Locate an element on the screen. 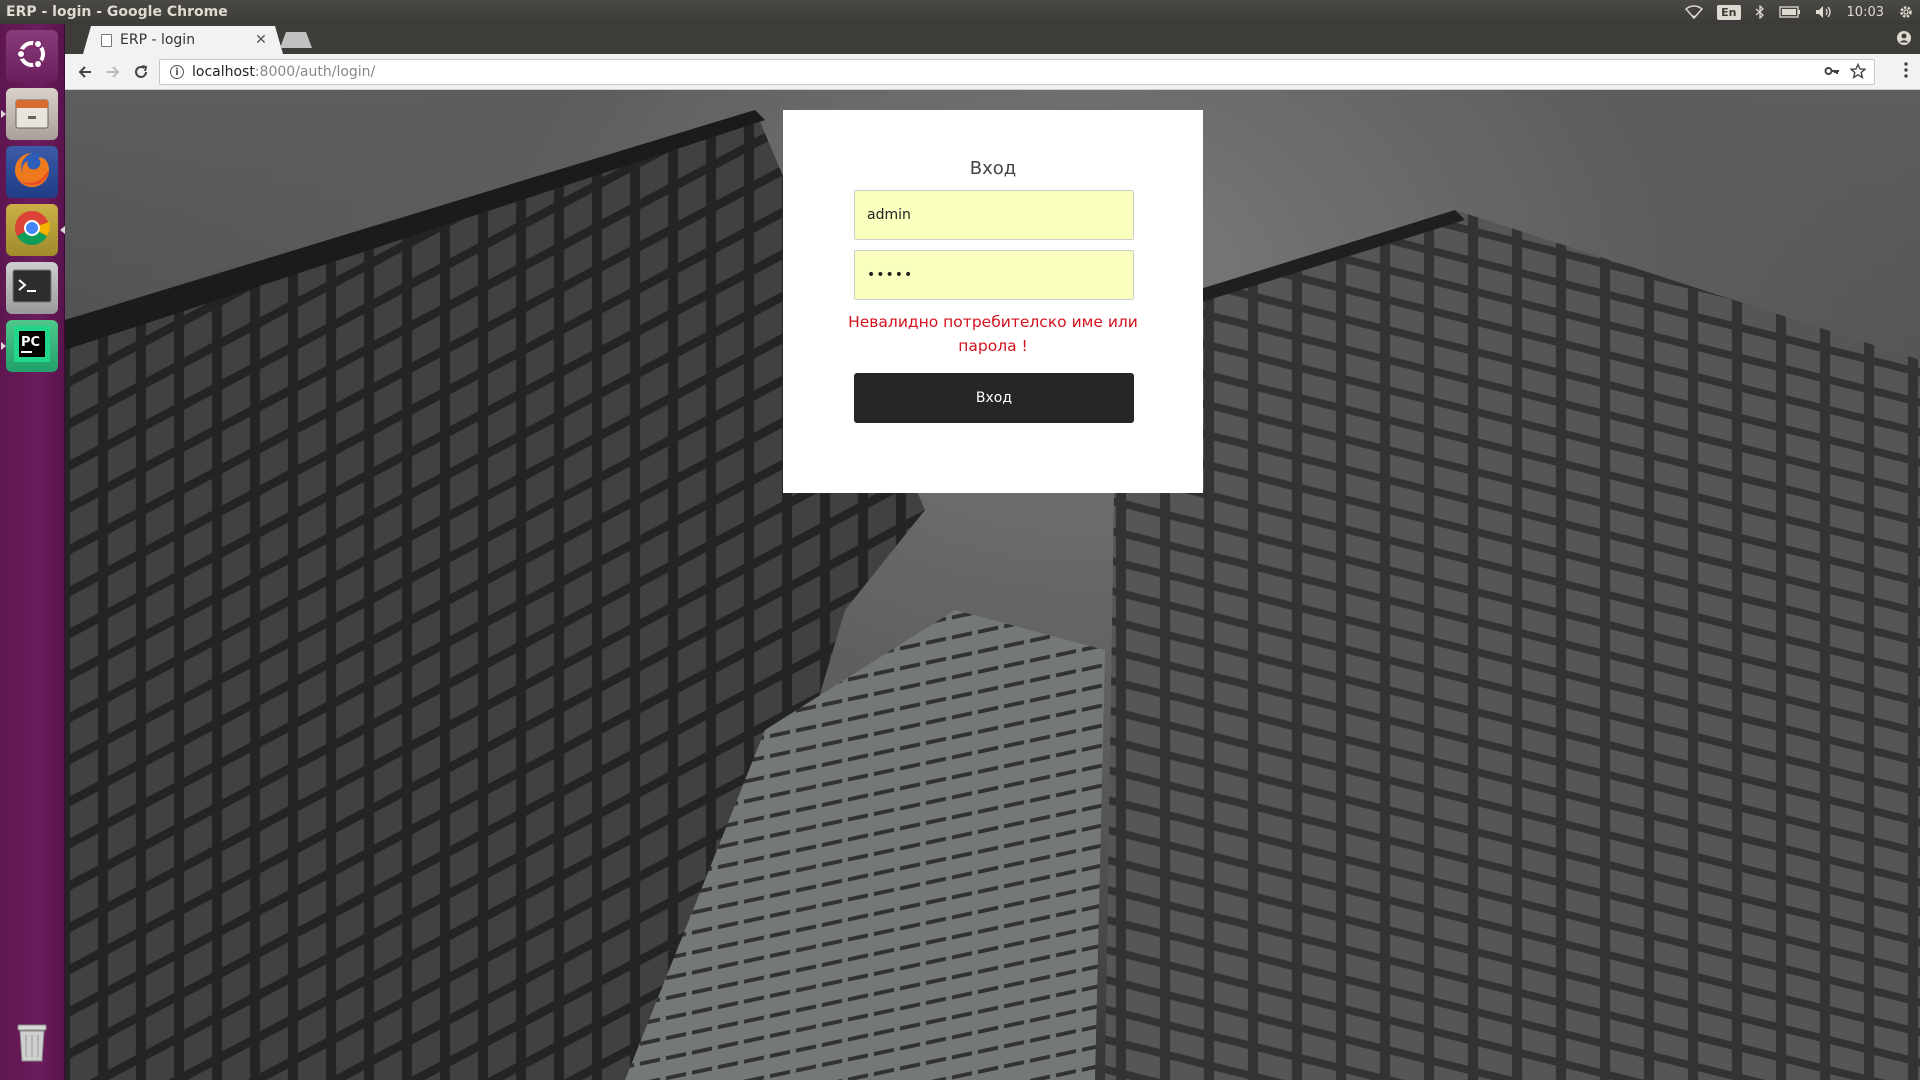 The image size is (1920, 1080). info-icon: i is located at coordinates (177, 72).